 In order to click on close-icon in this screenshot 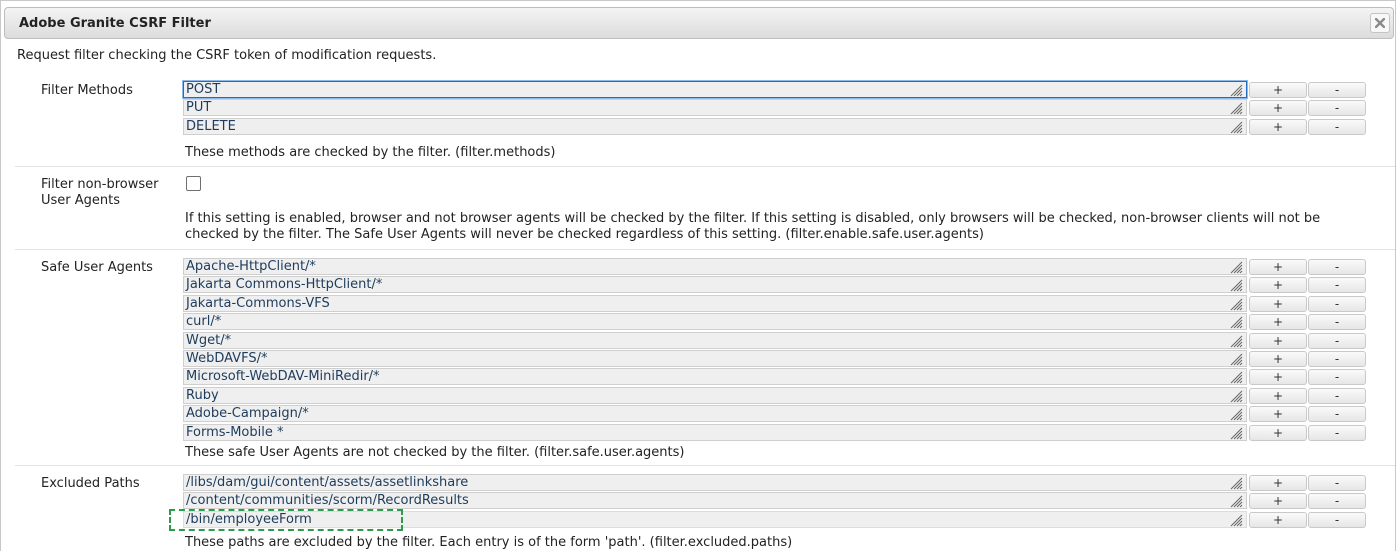, I will do `click(1380, 23)`.